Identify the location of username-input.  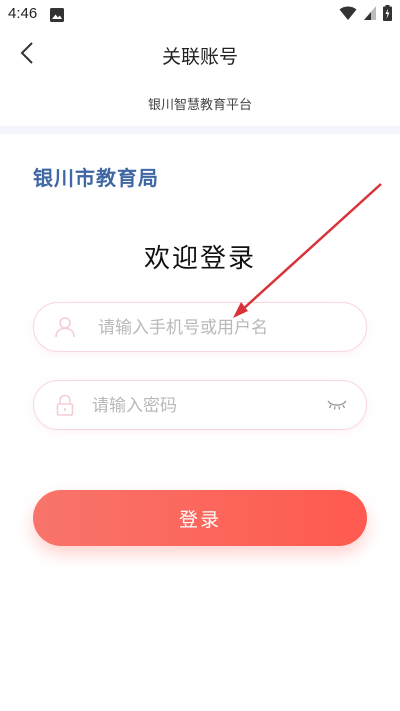
(218, 328).